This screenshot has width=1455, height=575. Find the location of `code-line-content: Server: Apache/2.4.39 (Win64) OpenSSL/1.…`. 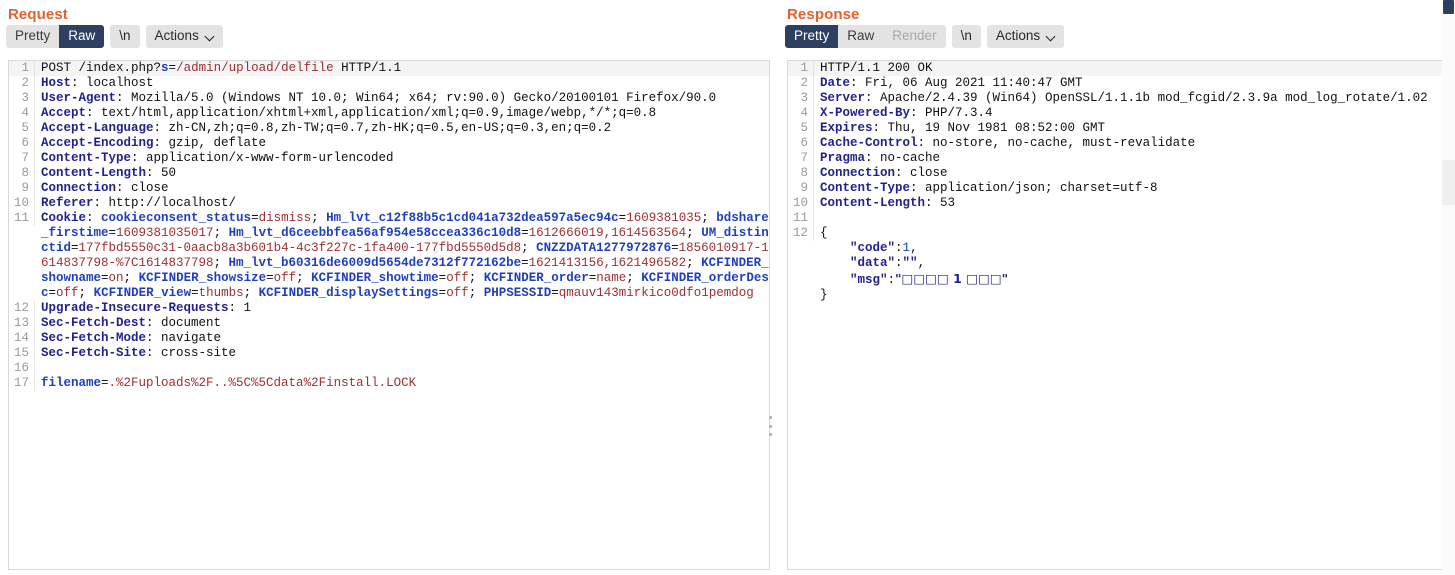

code-line-content: Server: Apache/2.4.39 (Win64) OpenSSL/1.… is located at coordinates (1130, 98).